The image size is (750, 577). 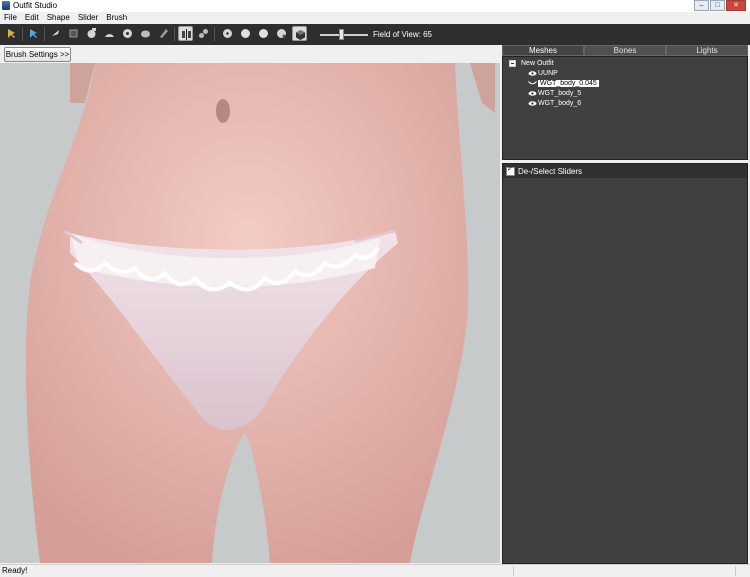 I want to click on menu-bar: File Edit Shape Slider Brush, so click(x=375, y=18).